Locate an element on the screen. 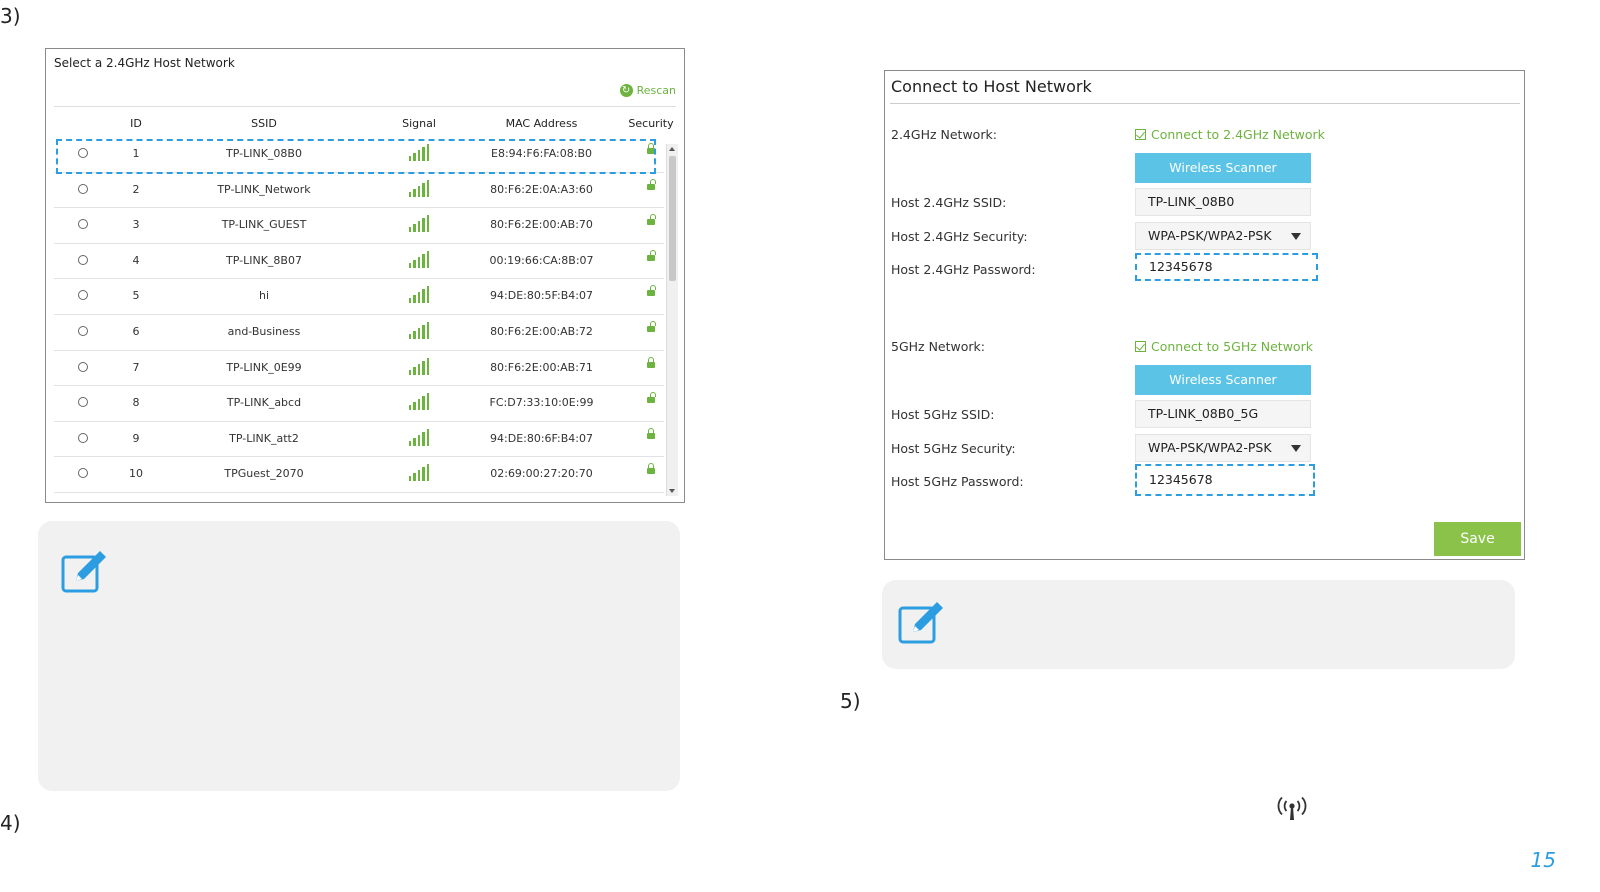  row-id: 7 is located at coordinates (136, 367).